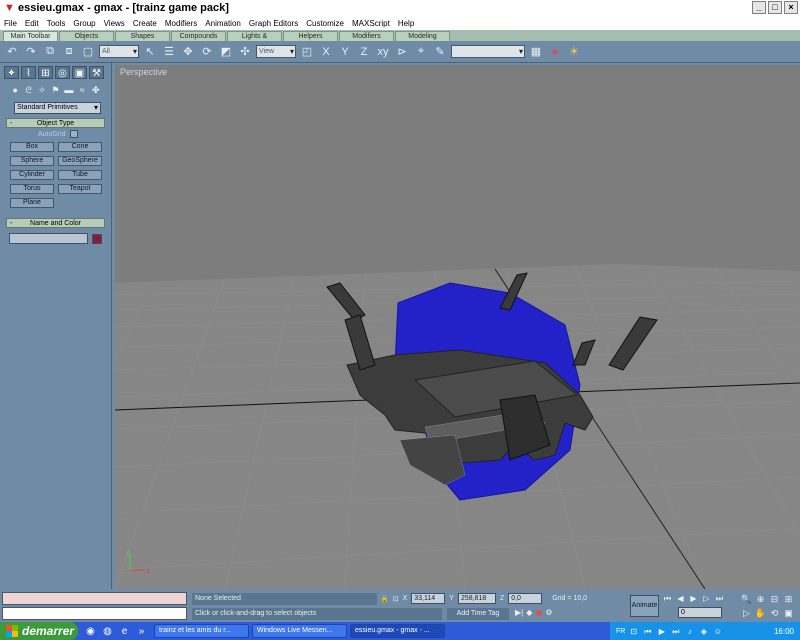 Image resolution: width=800 pixels, height=640 pixels. What do you see at coordinates (661, 631) in the screenshot?
I see `media-play-icon: ▶` at bounding box center [661, 631].